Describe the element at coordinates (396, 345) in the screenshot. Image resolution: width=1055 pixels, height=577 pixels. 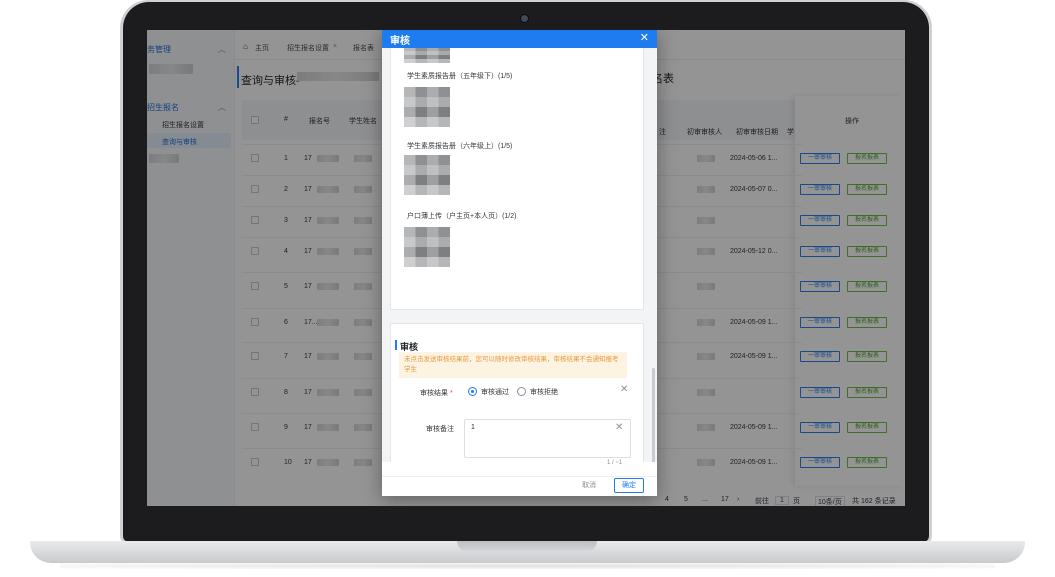
I see `section-accent` at that location.